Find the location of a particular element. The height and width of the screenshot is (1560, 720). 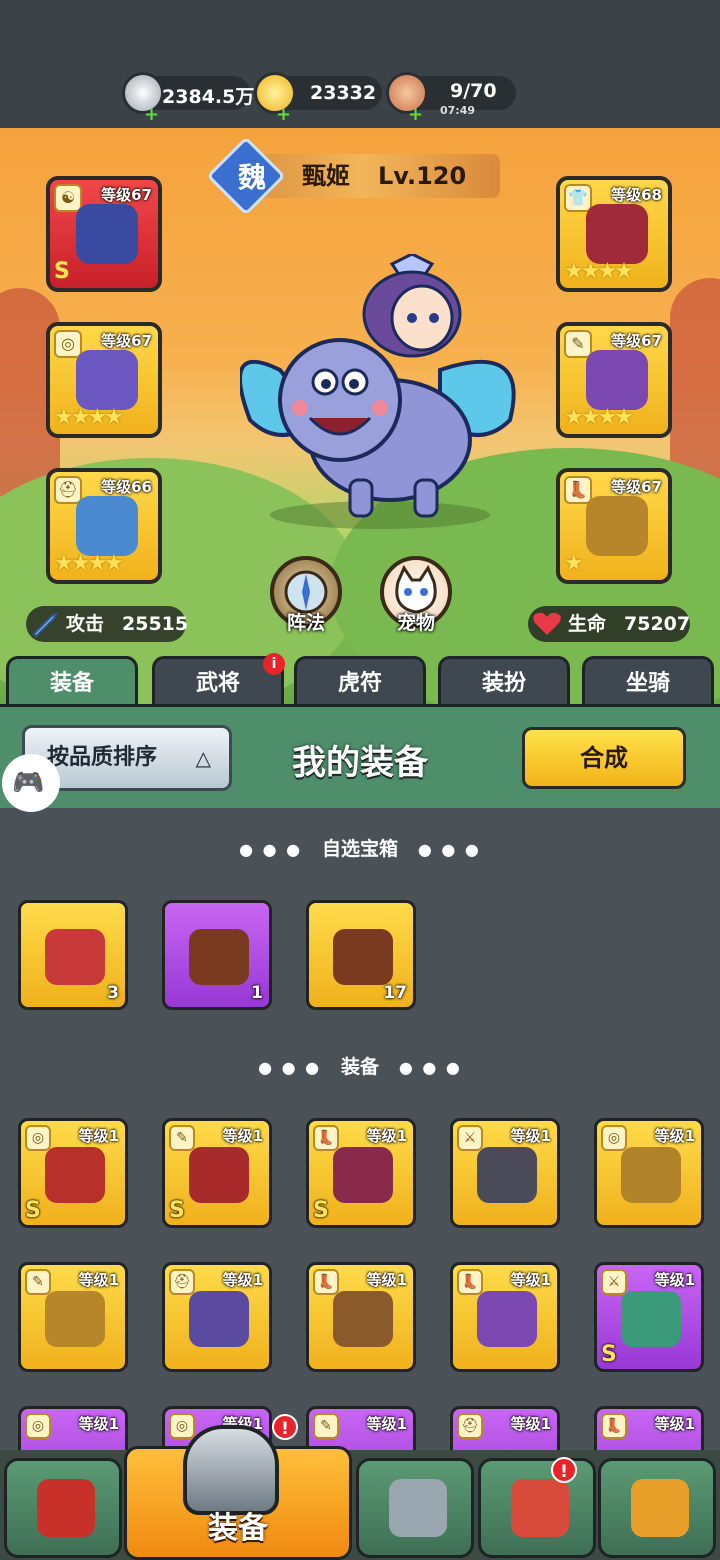

shuriken-icon is located at coordinates (507, 1175).